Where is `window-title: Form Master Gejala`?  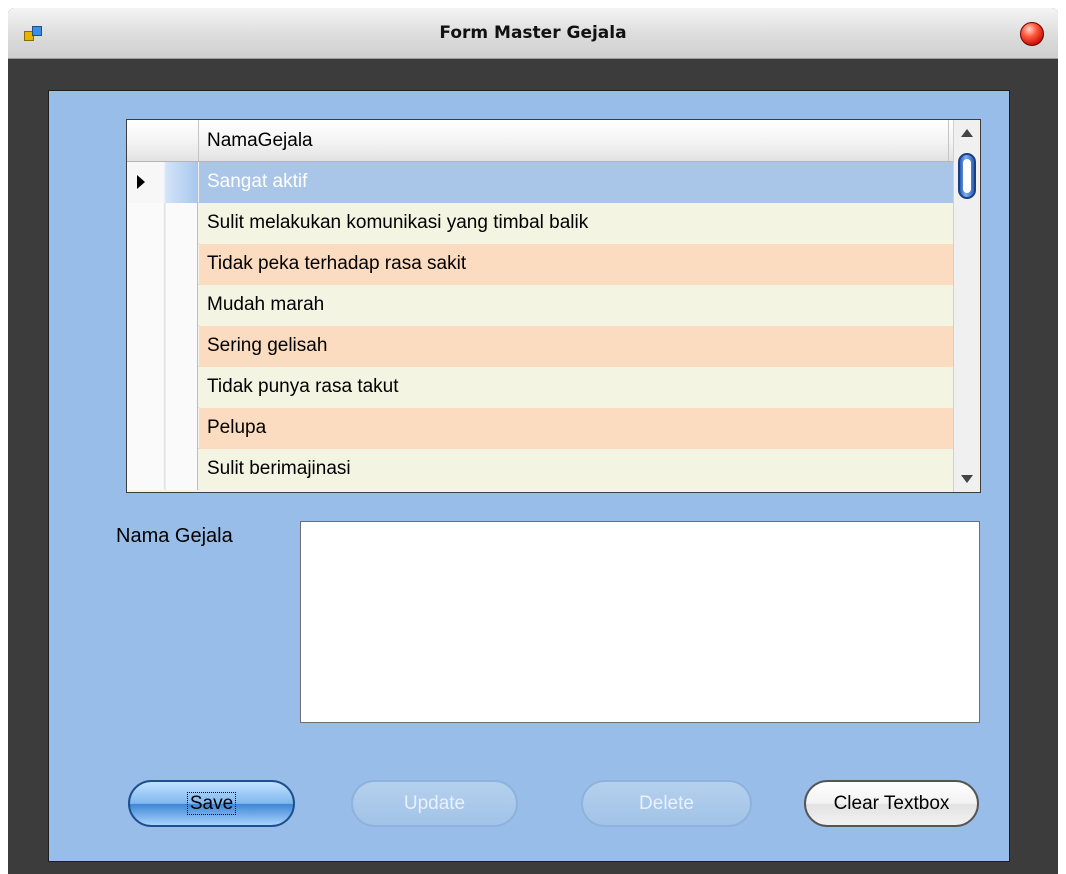 window-title: Form Master Gejala is located at coordinates (533, 33).